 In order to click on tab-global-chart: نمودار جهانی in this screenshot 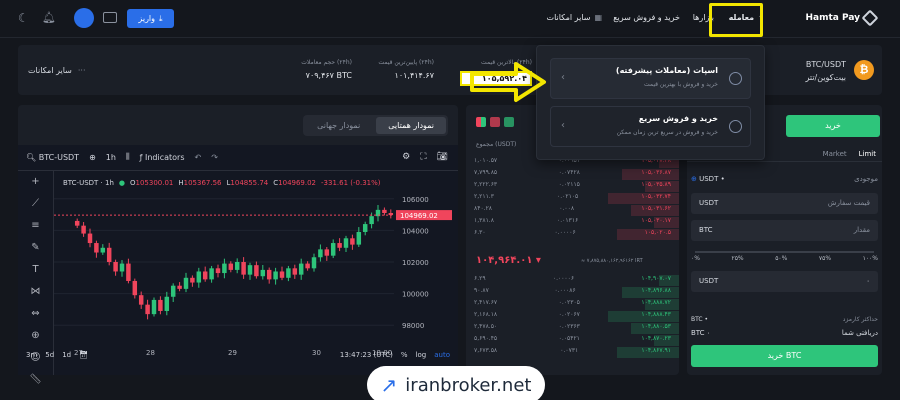, I will do `click(338, 125)`.